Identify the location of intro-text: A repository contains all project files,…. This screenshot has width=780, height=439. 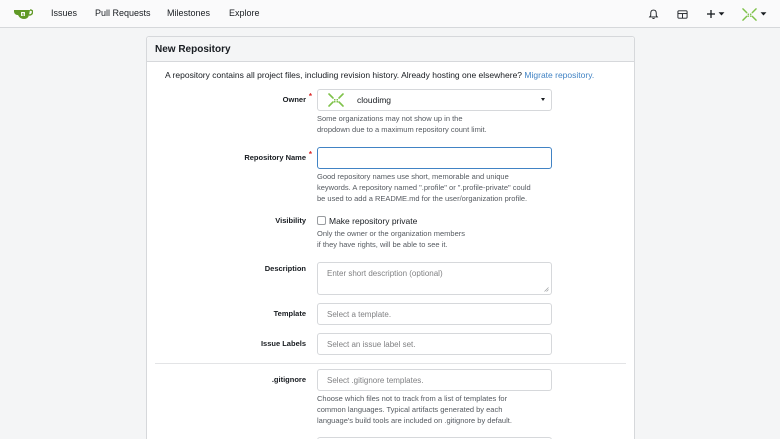
(379, 75).